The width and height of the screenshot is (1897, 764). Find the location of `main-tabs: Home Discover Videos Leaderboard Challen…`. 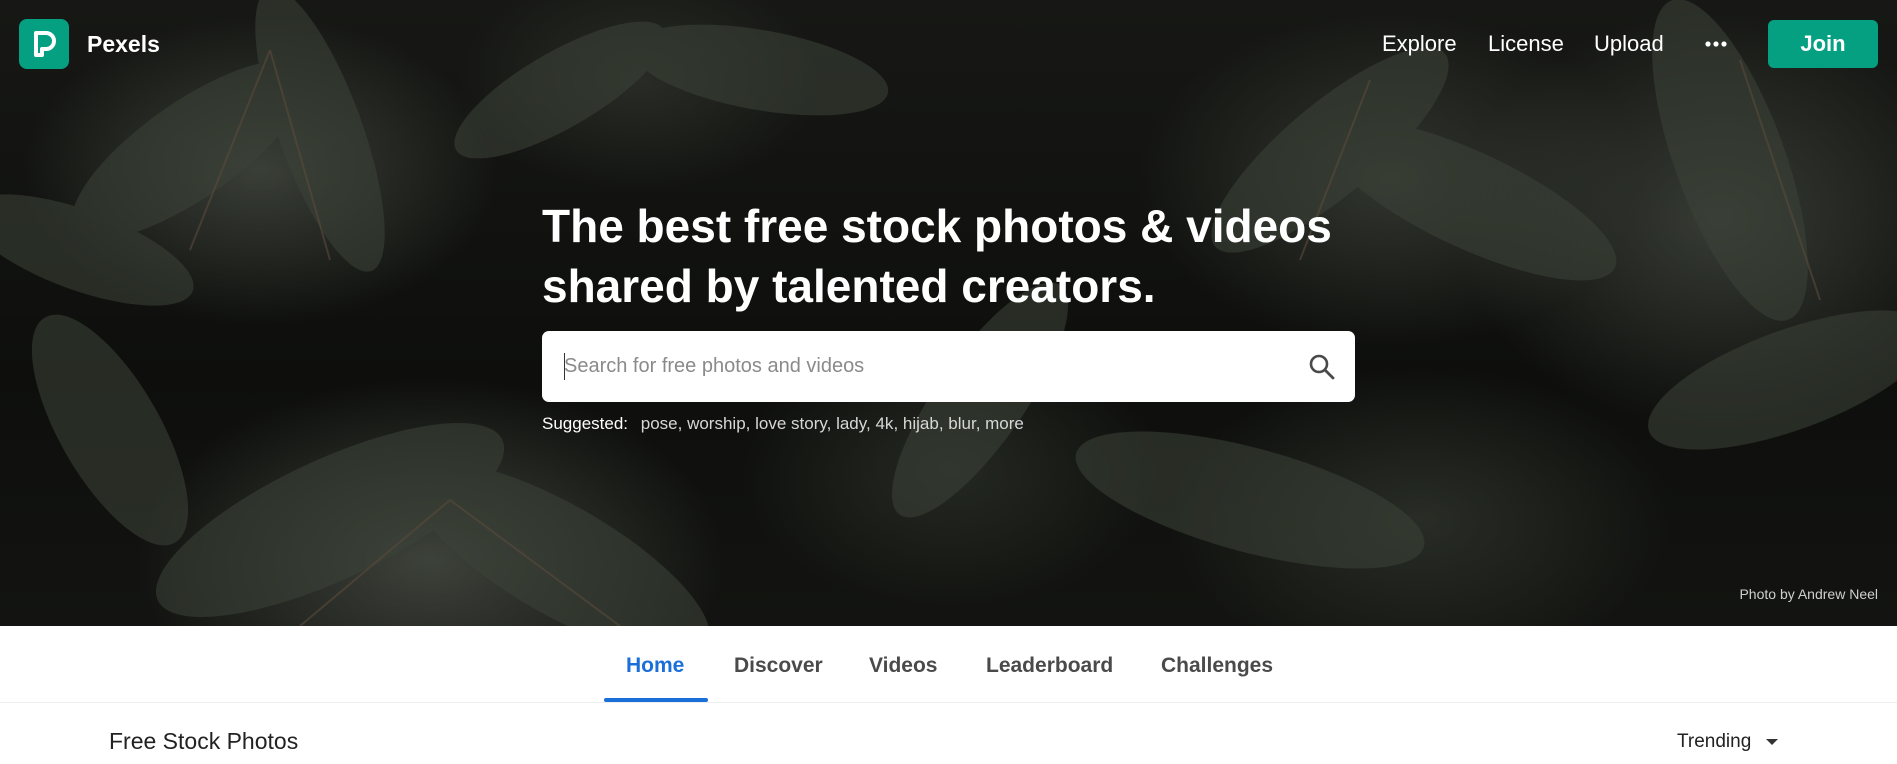

main-tabs: Home Discover Videos Leaderboard Challen… is located at coordinates (948, 664).